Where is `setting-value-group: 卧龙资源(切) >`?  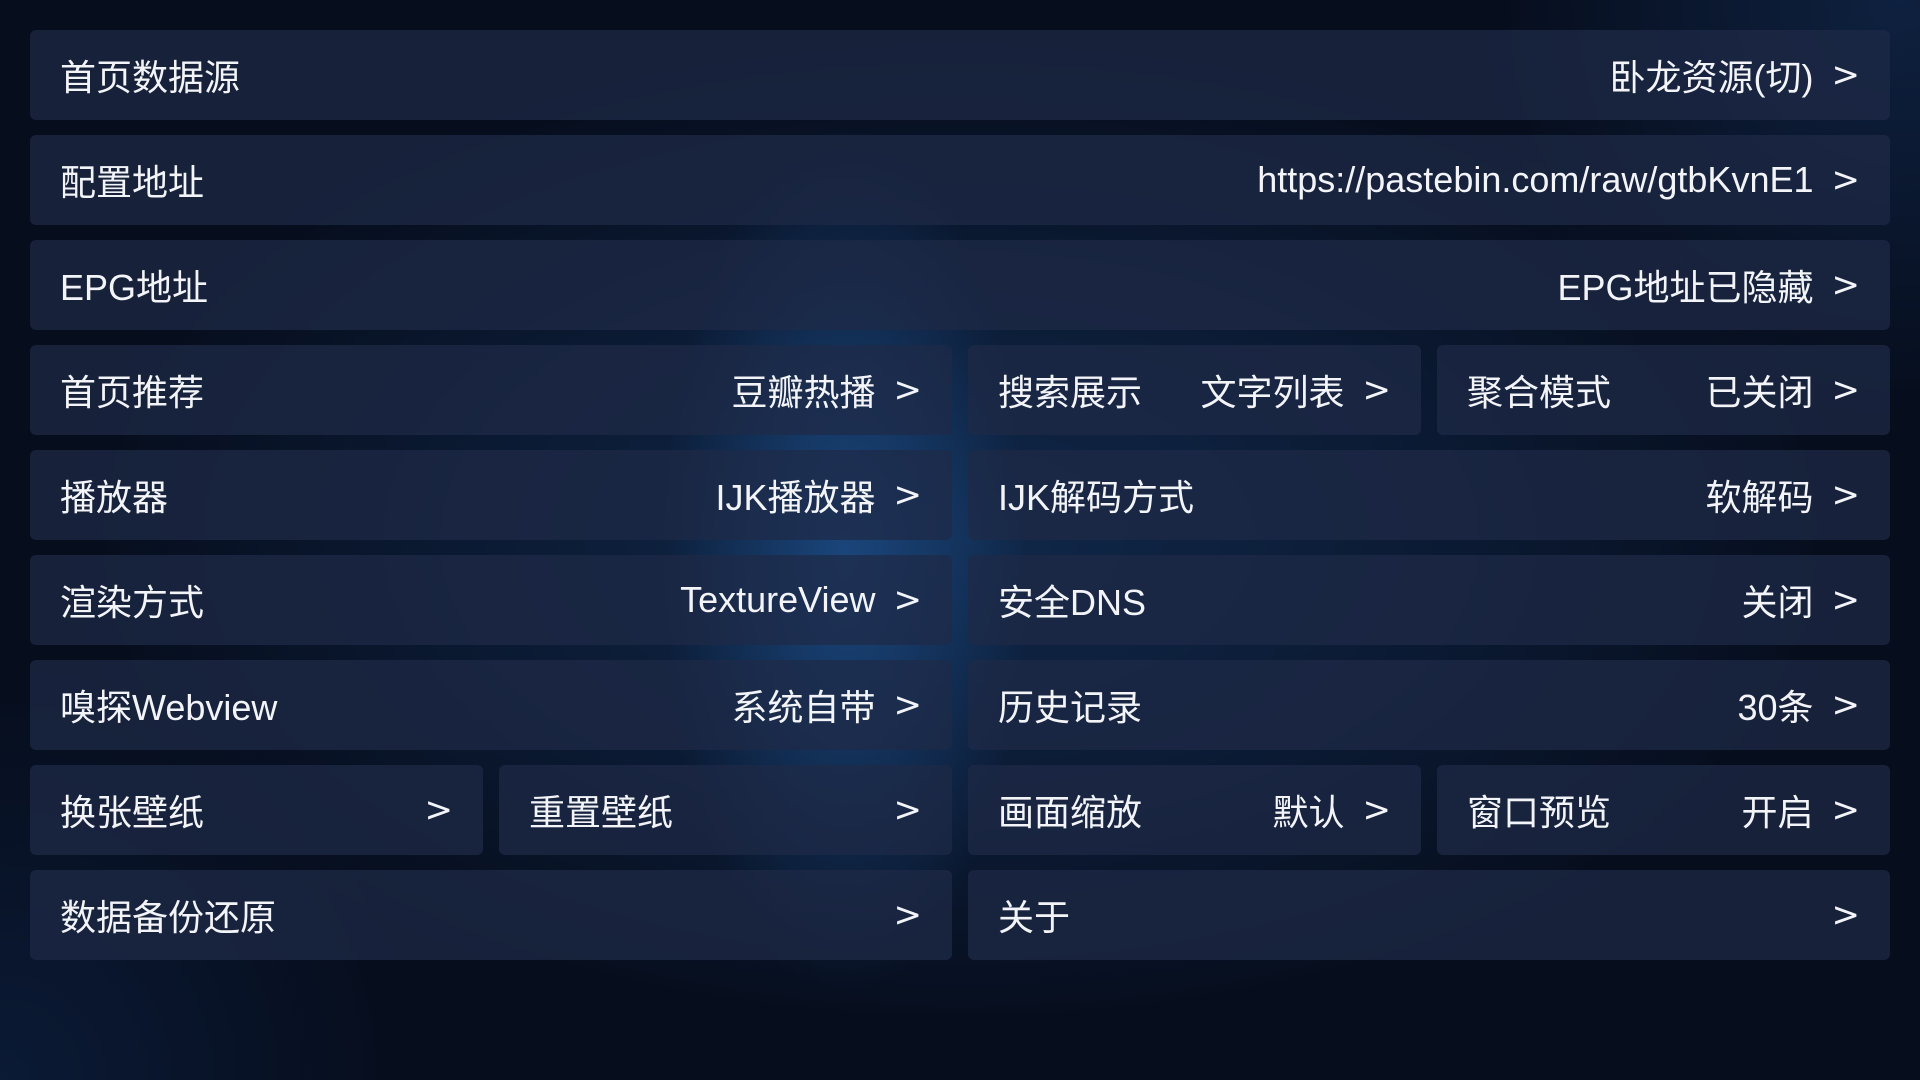 setting-value-group: 卧龙资源(切) > is located at coordinates (1735, 75).